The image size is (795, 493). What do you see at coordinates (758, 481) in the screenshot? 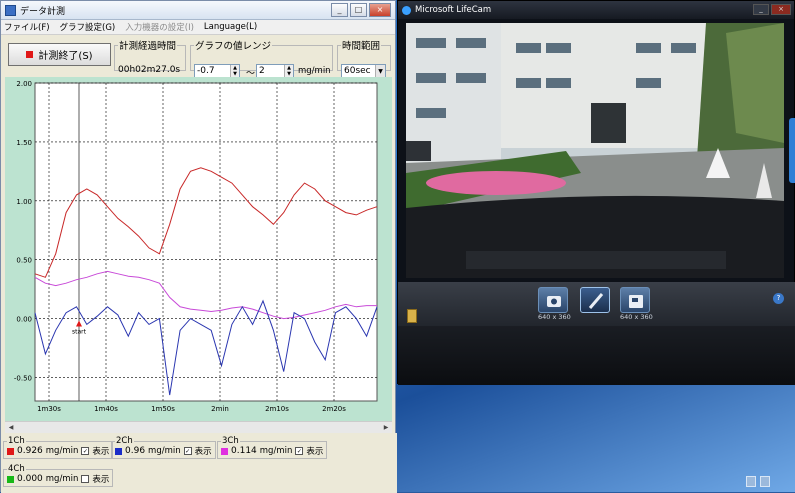
I see `system-tray` at bounding box center [758, 481].